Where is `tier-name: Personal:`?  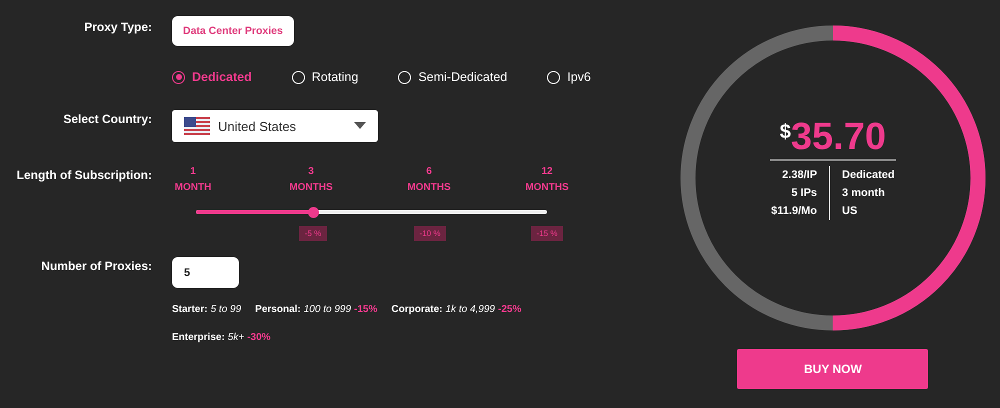
tier-name: Personal: is located at coordinates (278, 309).